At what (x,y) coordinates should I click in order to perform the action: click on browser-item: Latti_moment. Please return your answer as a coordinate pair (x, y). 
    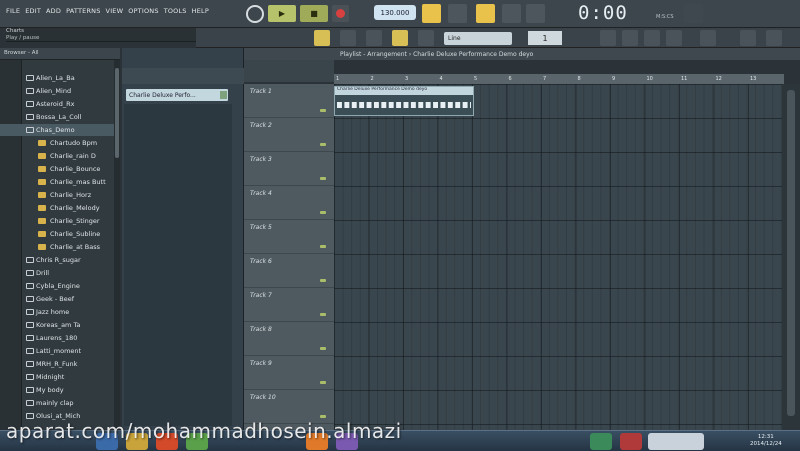
    Looking at the image, I should click on (60, 351).